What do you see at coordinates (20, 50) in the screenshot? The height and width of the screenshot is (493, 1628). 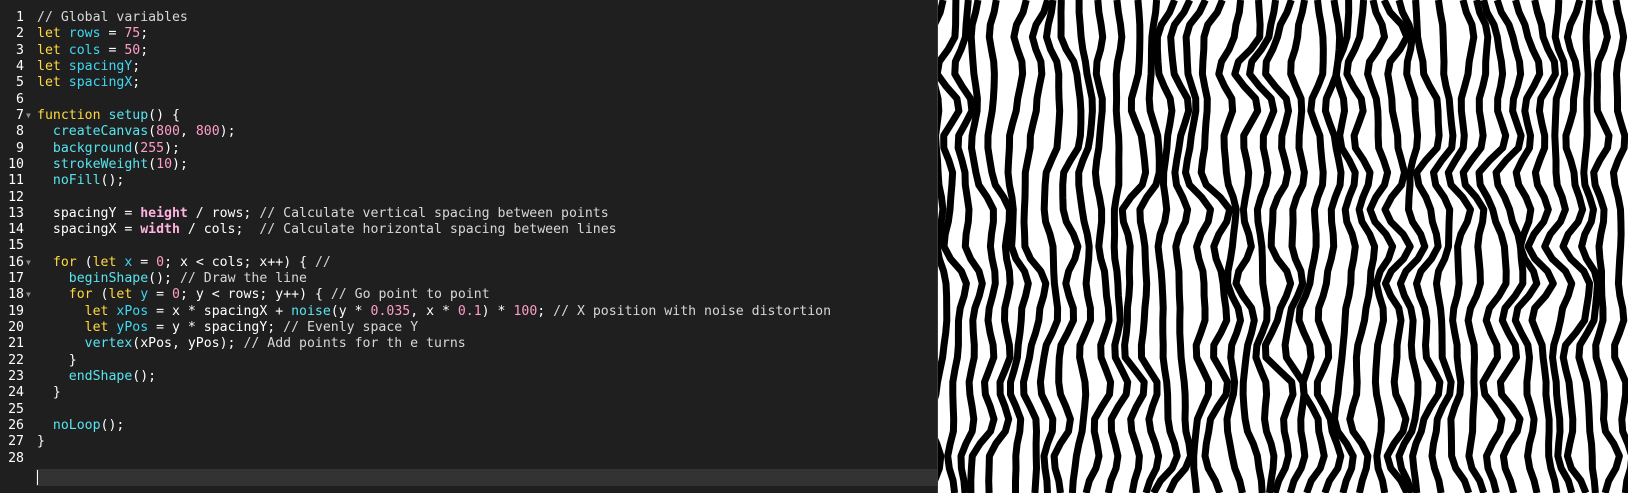 I see `line-number: 3` at bounding box center [20, 50].